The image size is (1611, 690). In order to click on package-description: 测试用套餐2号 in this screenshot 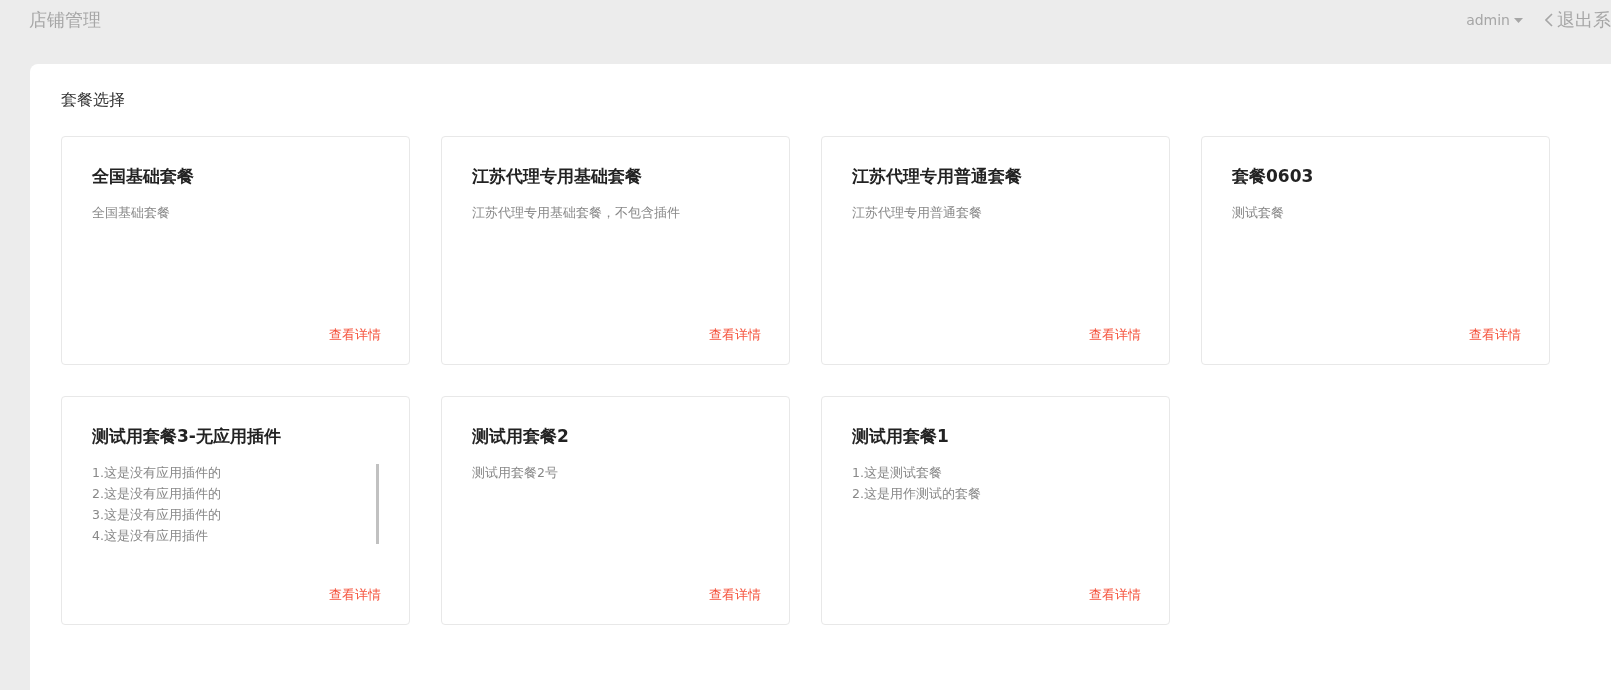, I will do `click(515, 473)`.